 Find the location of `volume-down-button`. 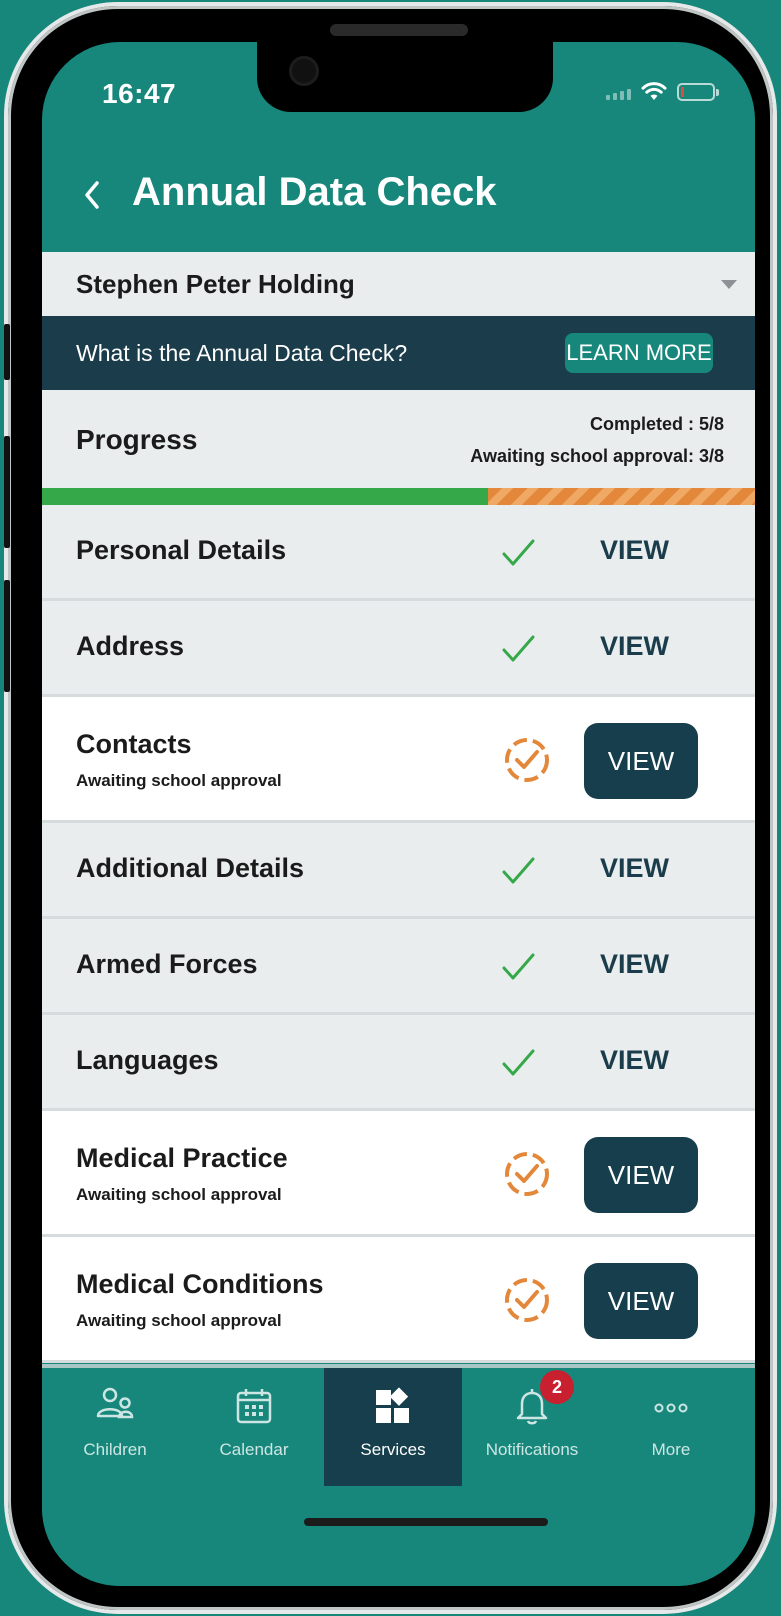

volume-down-button is located at coordinates (7, 636).